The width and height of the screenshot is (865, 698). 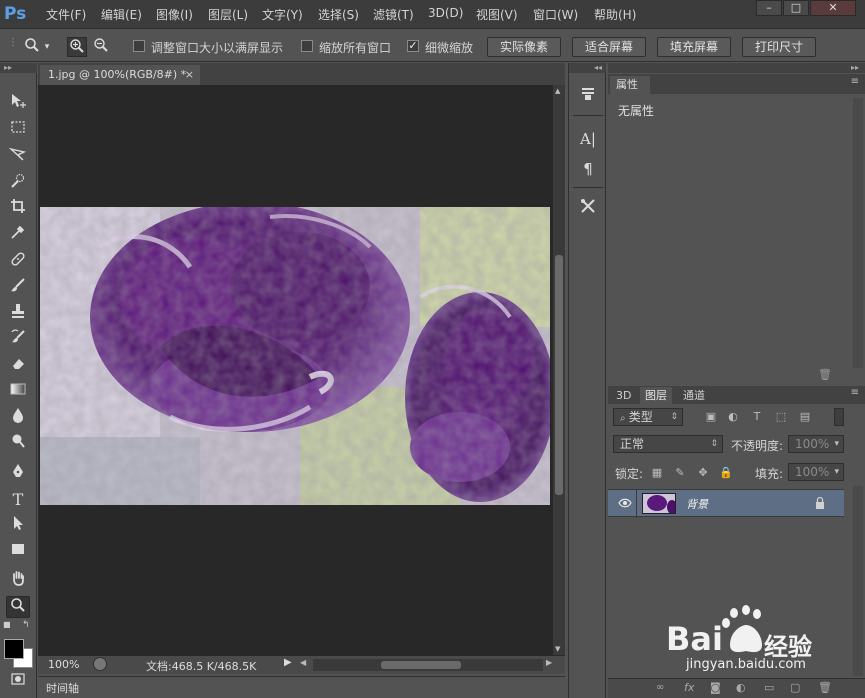 I want to click on collapse-right-dock-icon: ▸▸, so click(x=736, y=68).